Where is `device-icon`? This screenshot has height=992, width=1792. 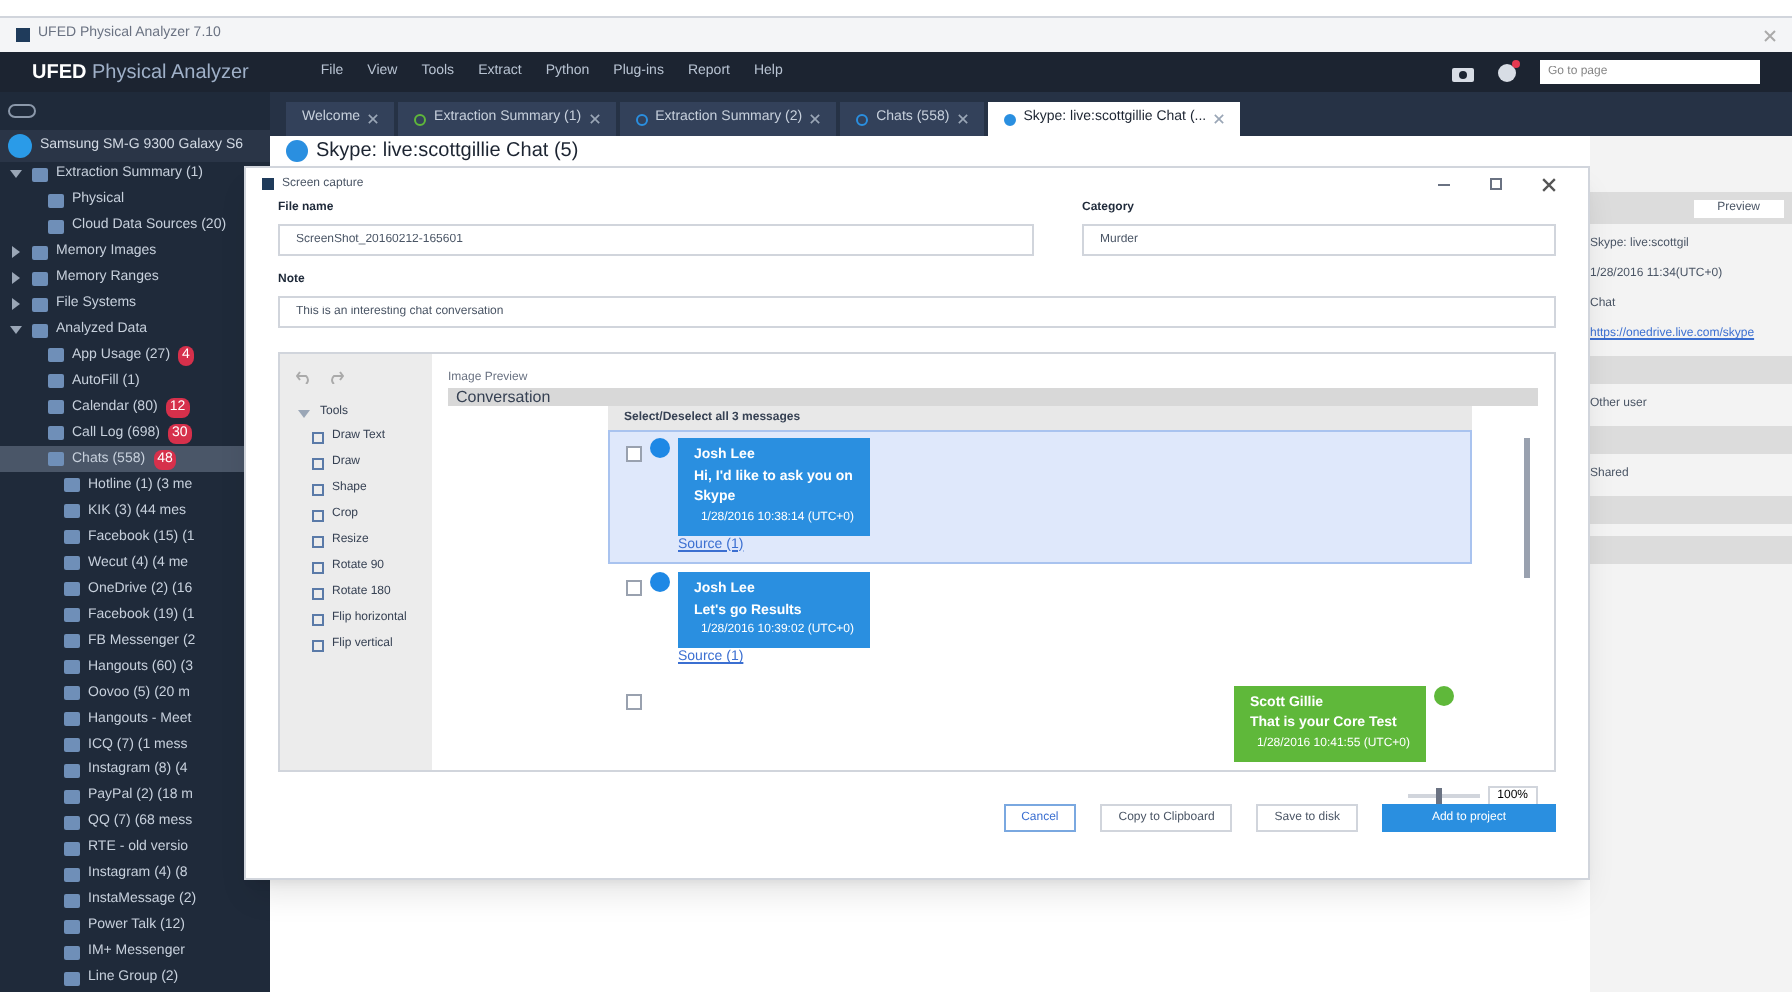 device-icon is located at coordinates (20, 145).